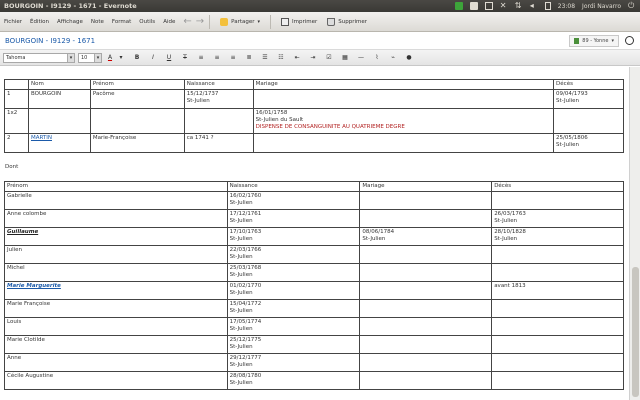  I want to click on table-cell: Louis, so click(116, 326).